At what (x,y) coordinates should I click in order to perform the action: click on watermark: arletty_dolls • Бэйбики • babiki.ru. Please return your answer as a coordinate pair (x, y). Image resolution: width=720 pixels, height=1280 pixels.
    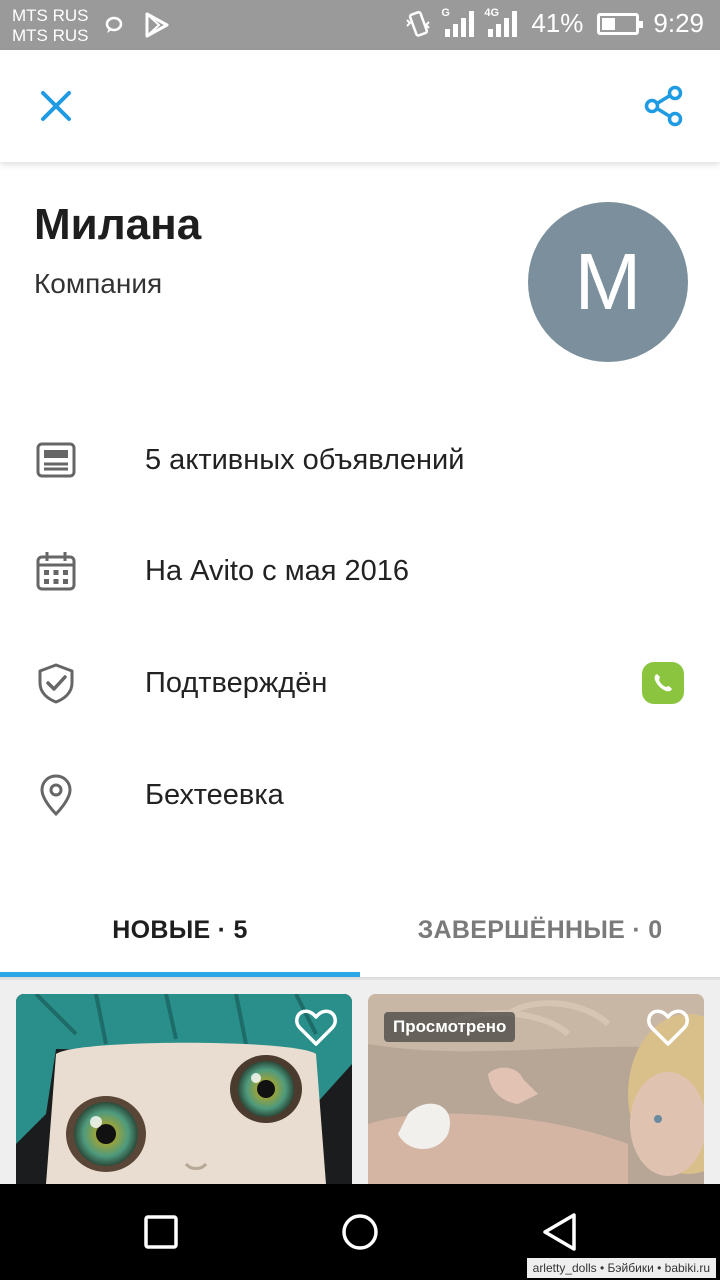
    Looking at the image, I should click on (621, 1268).